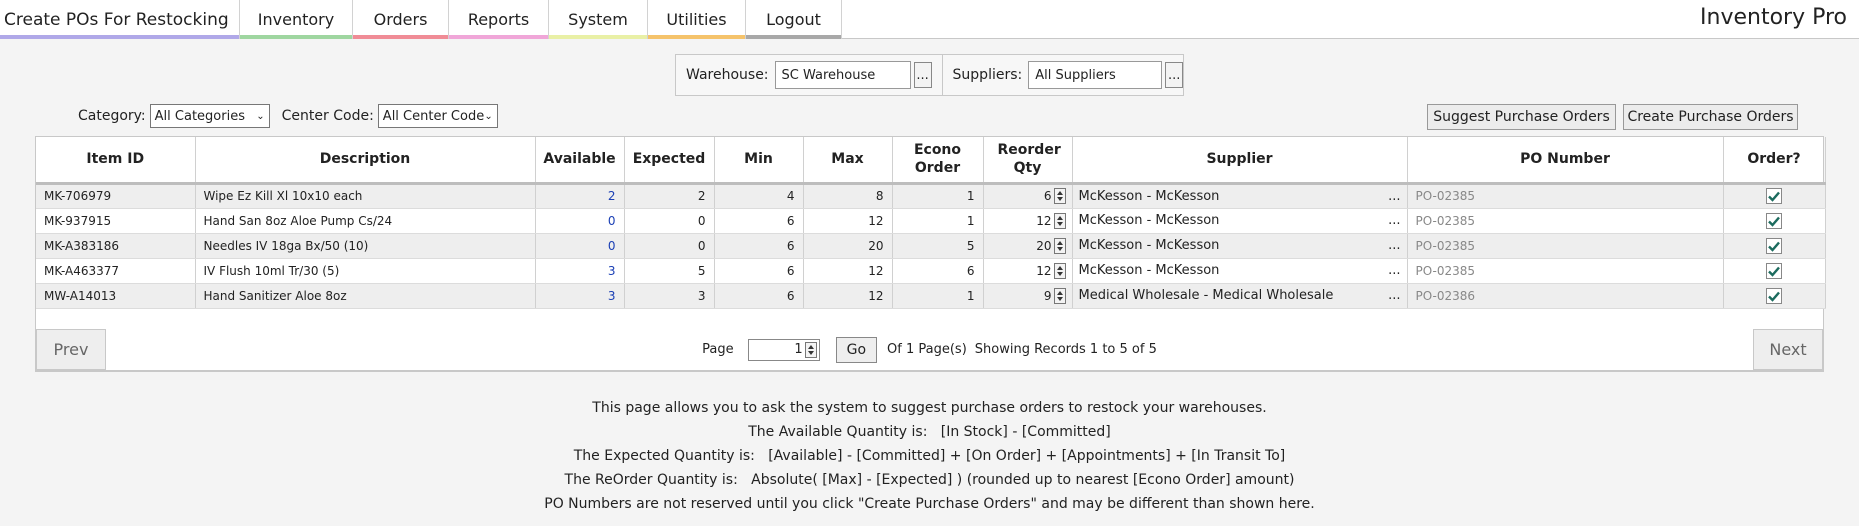 The width and height of the screenshot is (1859, 526). Describe the element at coordinates (365, 296) in the screenshot. I see `item-description: Hand Sanitizer Aloe 8oz` at that location.